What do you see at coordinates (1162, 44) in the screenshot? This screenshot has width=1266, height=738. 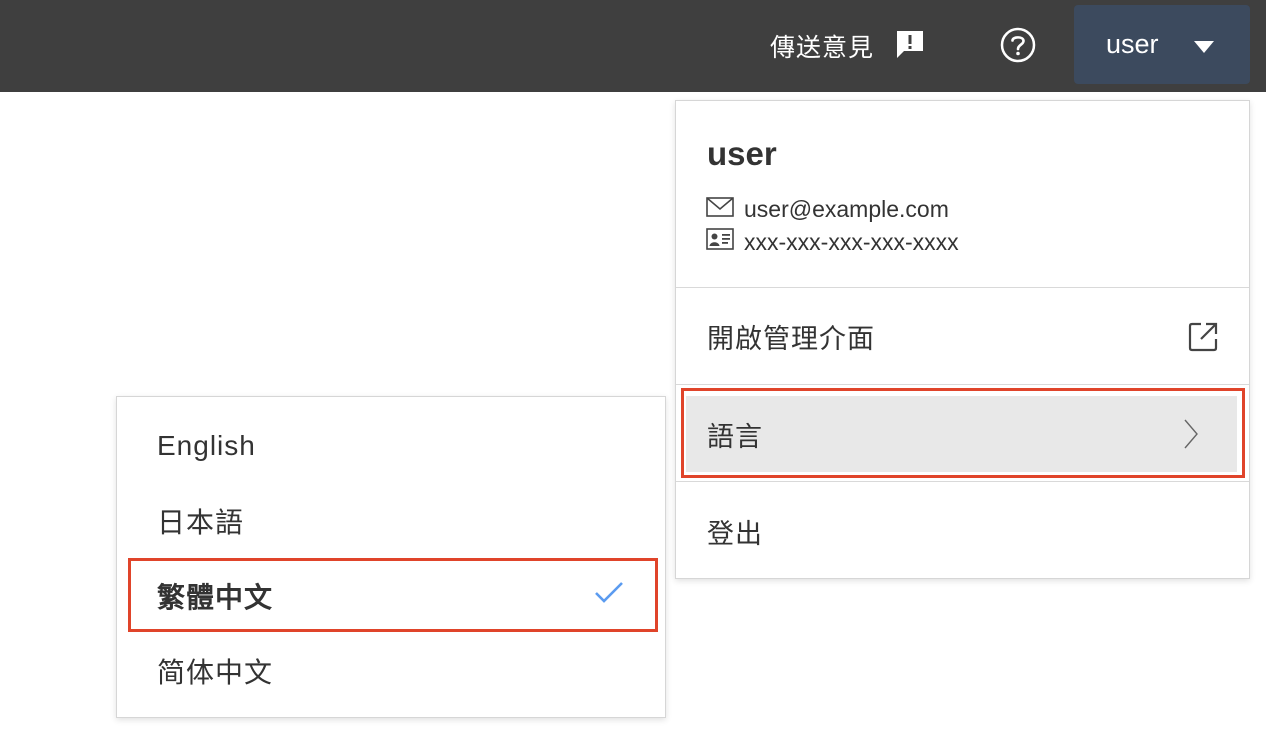 I see `user-menu-button: user` at bounding box center [1162, 44].